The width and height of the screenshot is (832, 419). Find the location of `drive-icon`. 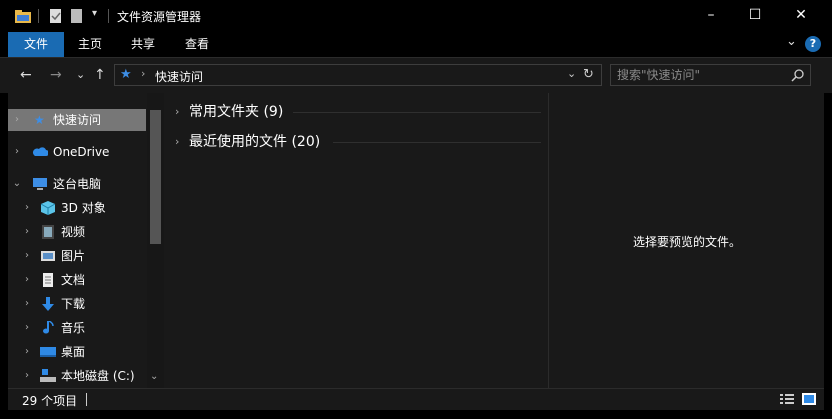

drive-icon is located at coordinates (48, 375).